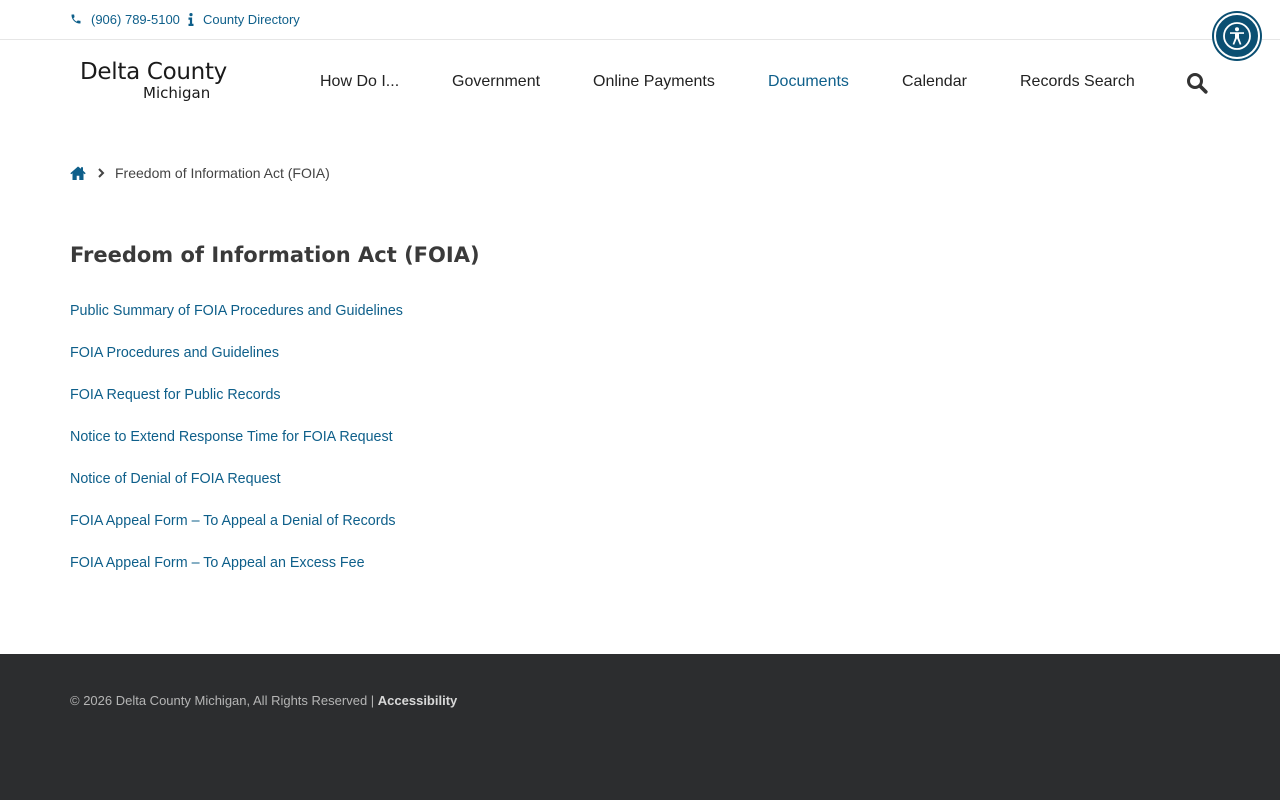  Describe the element at coordinates (101, 173) in the screenshot. I see `chevron-right-icon` at that location.